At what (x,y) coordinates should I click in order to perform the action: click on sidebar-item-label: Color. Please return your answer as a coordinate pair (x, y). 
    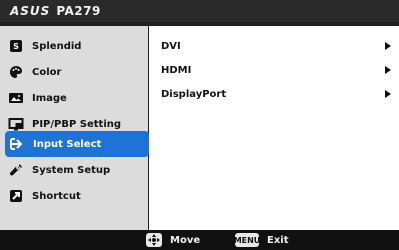
    Looking at the image, I should click on (47, 72).